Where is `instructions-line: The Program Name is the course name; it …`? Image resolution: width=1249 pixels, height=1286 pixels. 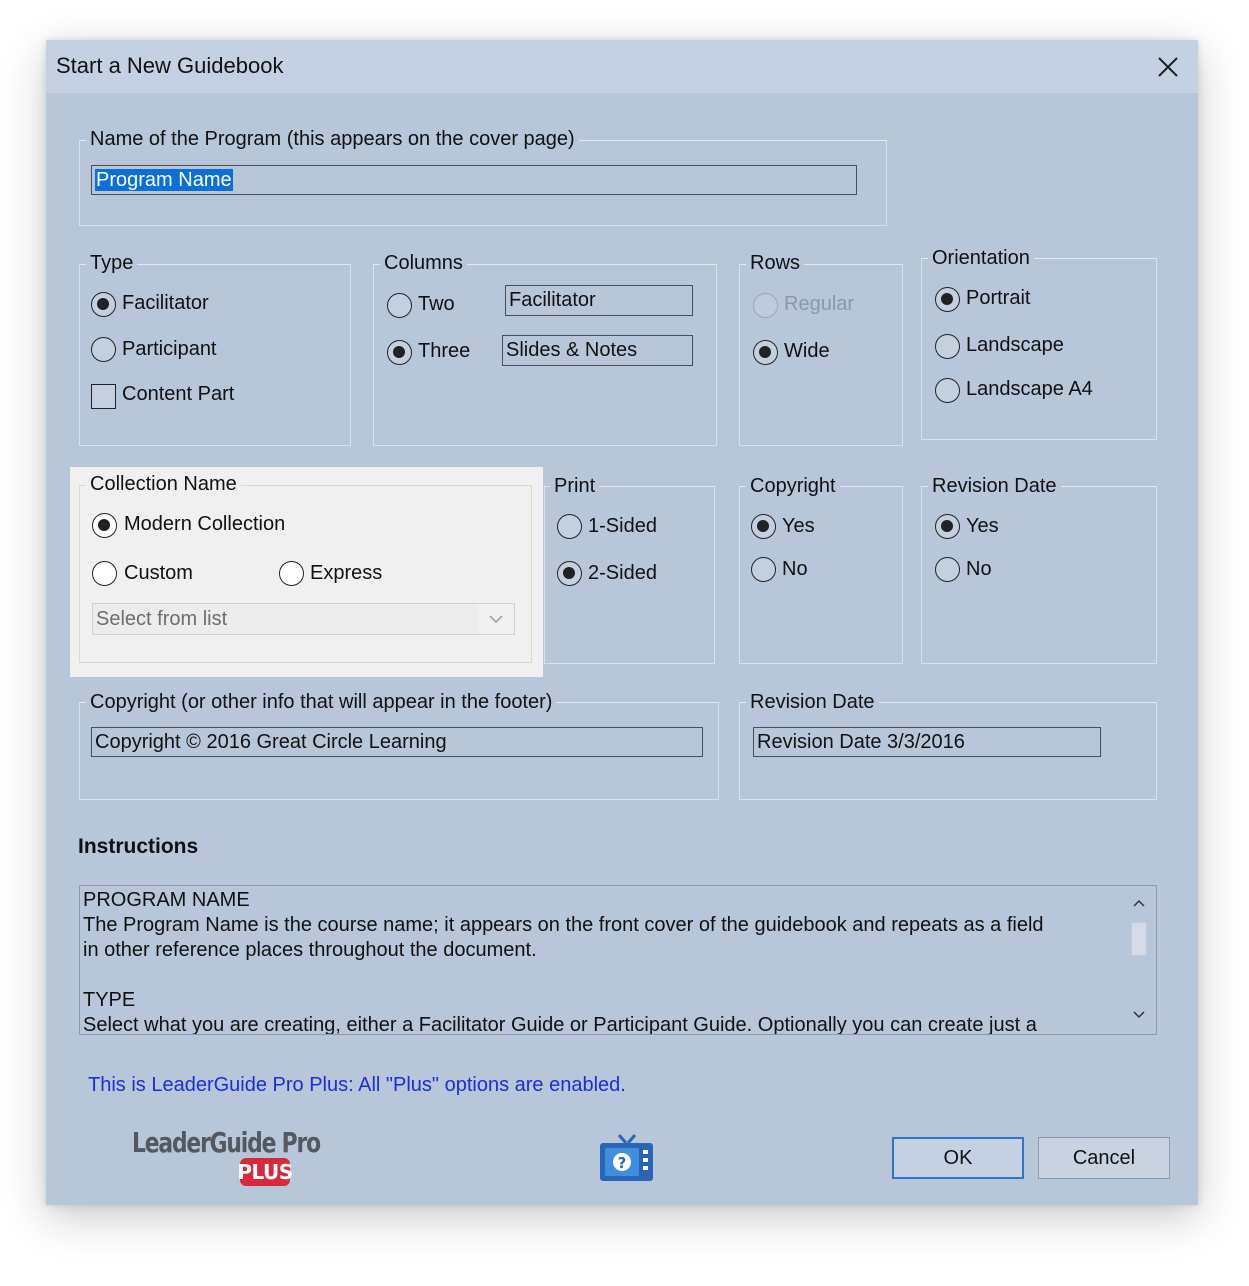
instructions-line: The Program Name is the course name; it … is located at coordinates (563, 925).